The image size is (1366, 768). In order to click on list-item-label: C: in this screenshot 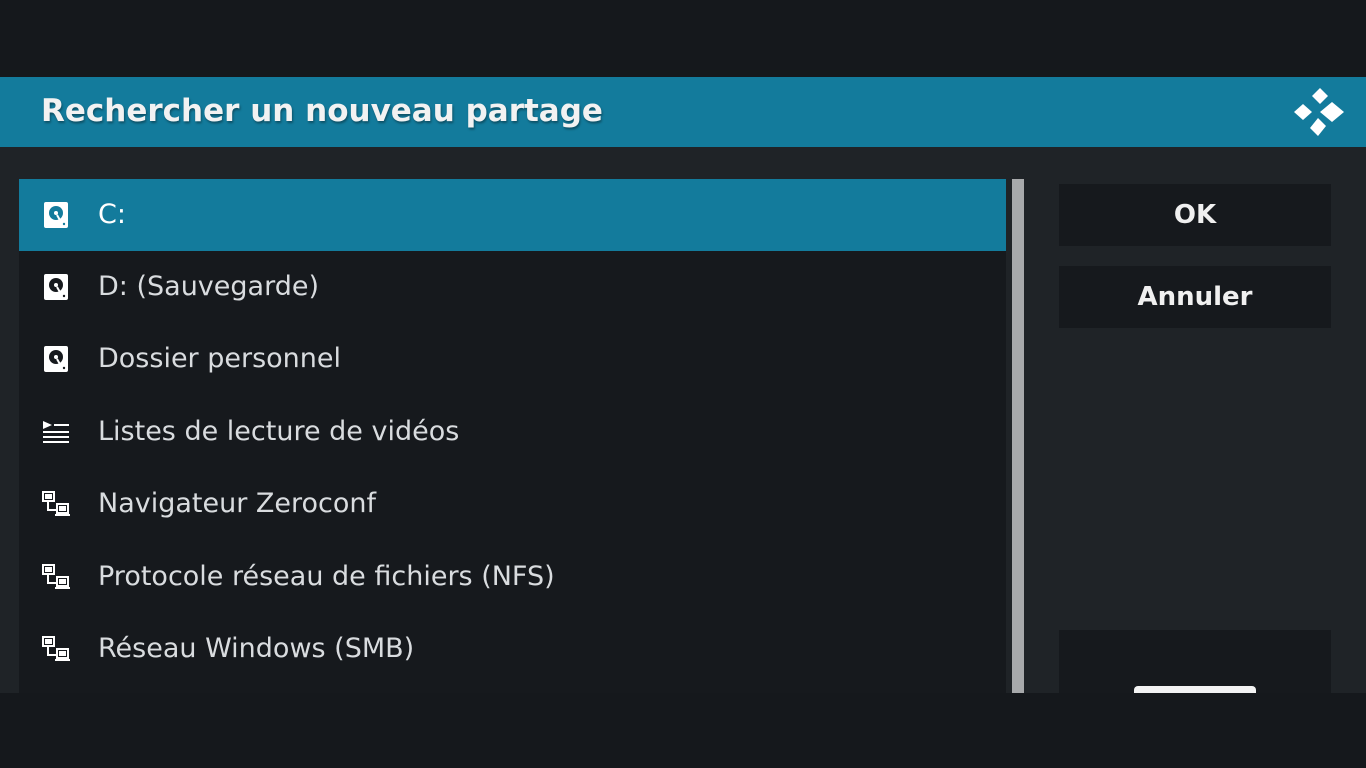, I will do `click(112, 214)`.